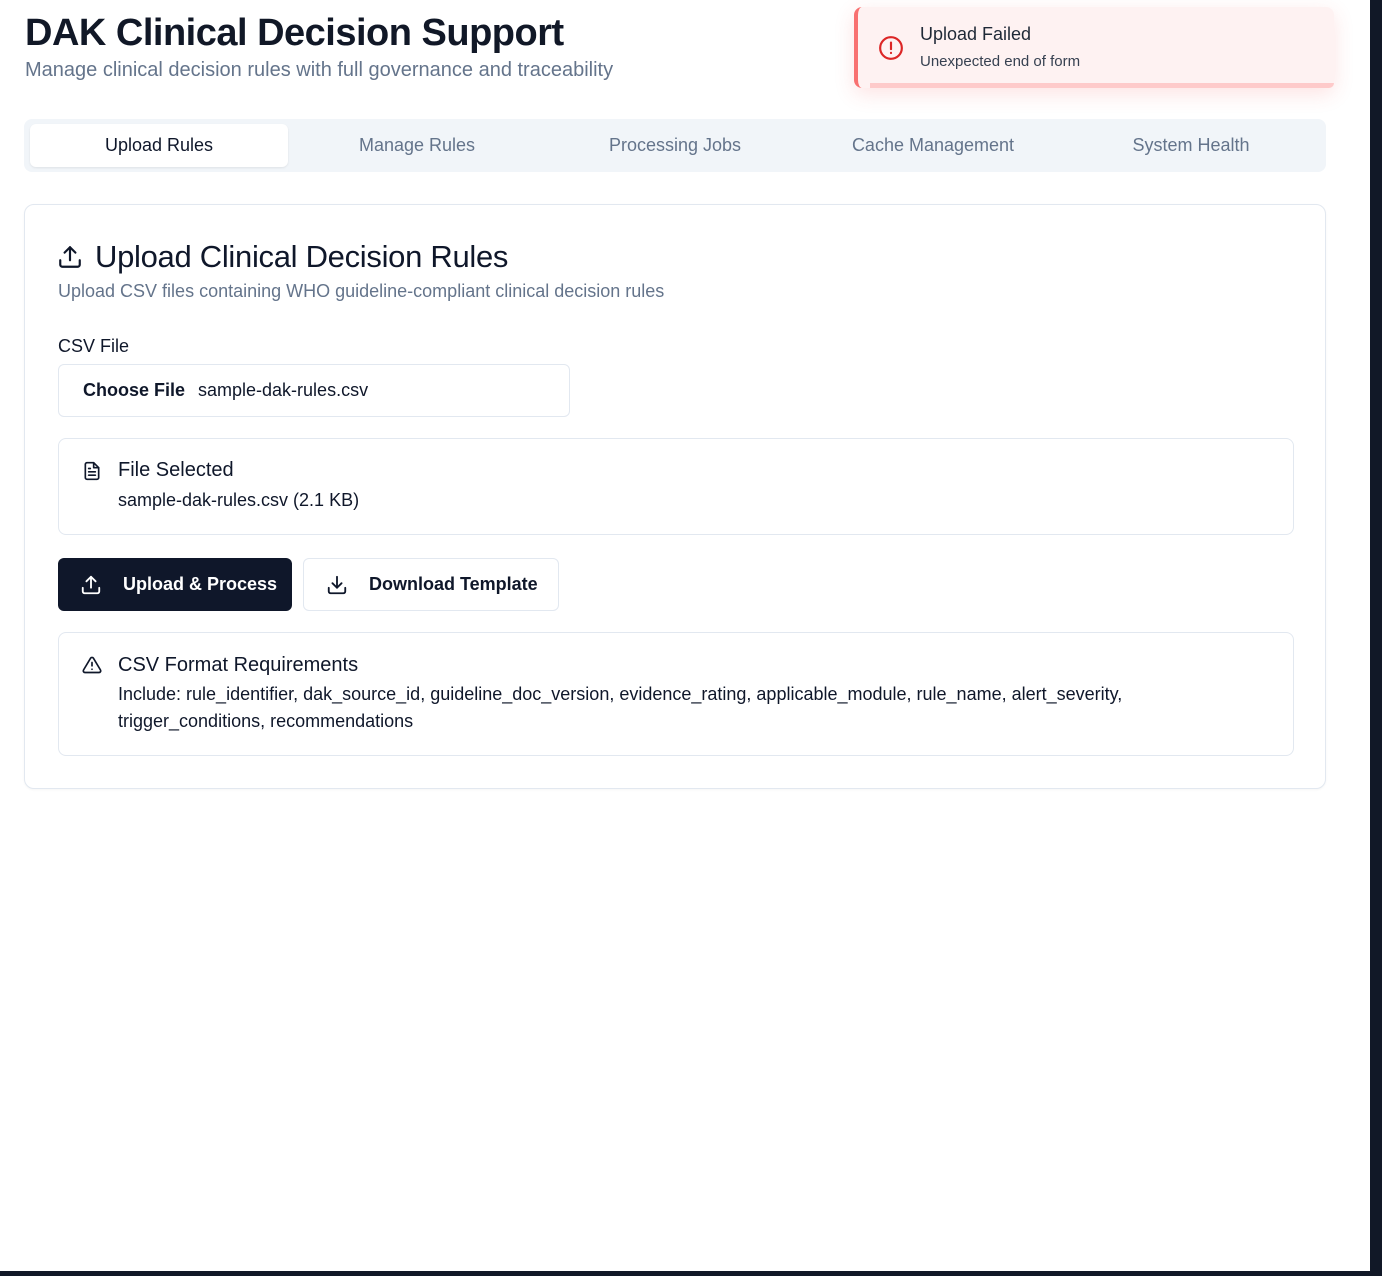 The height and width of the screenshot is (1276, 1382). I want to click on error-toast: Upload Failed Unexpected end of form, so click(1094, 47).